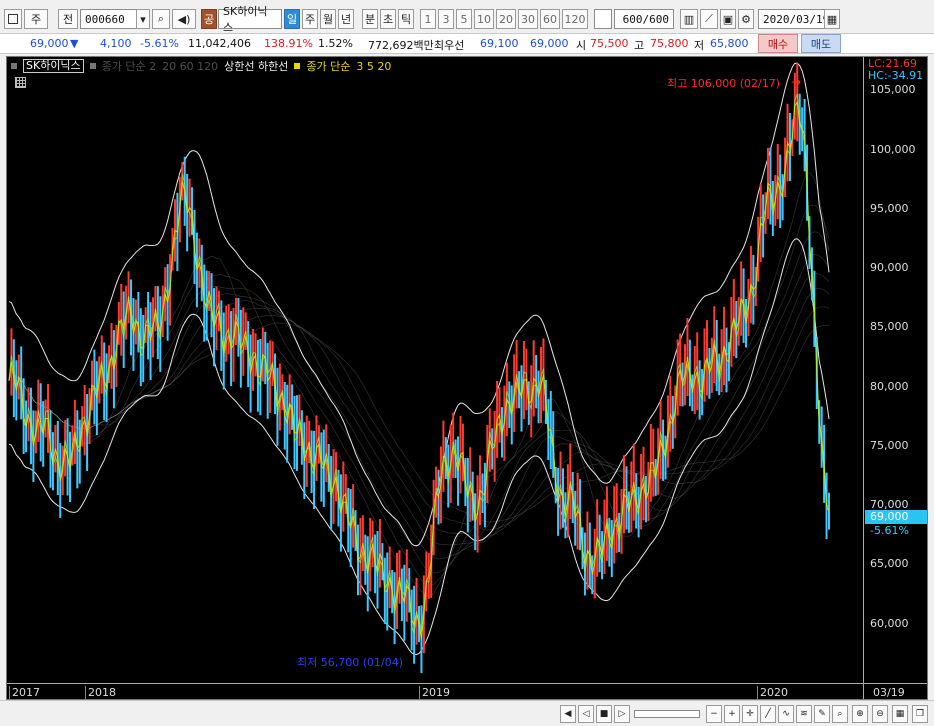  What do you see at coordinates (768, 714) in the screenshot?
I see `line-tool-icon: ╱` at bounding box center [768, 714].